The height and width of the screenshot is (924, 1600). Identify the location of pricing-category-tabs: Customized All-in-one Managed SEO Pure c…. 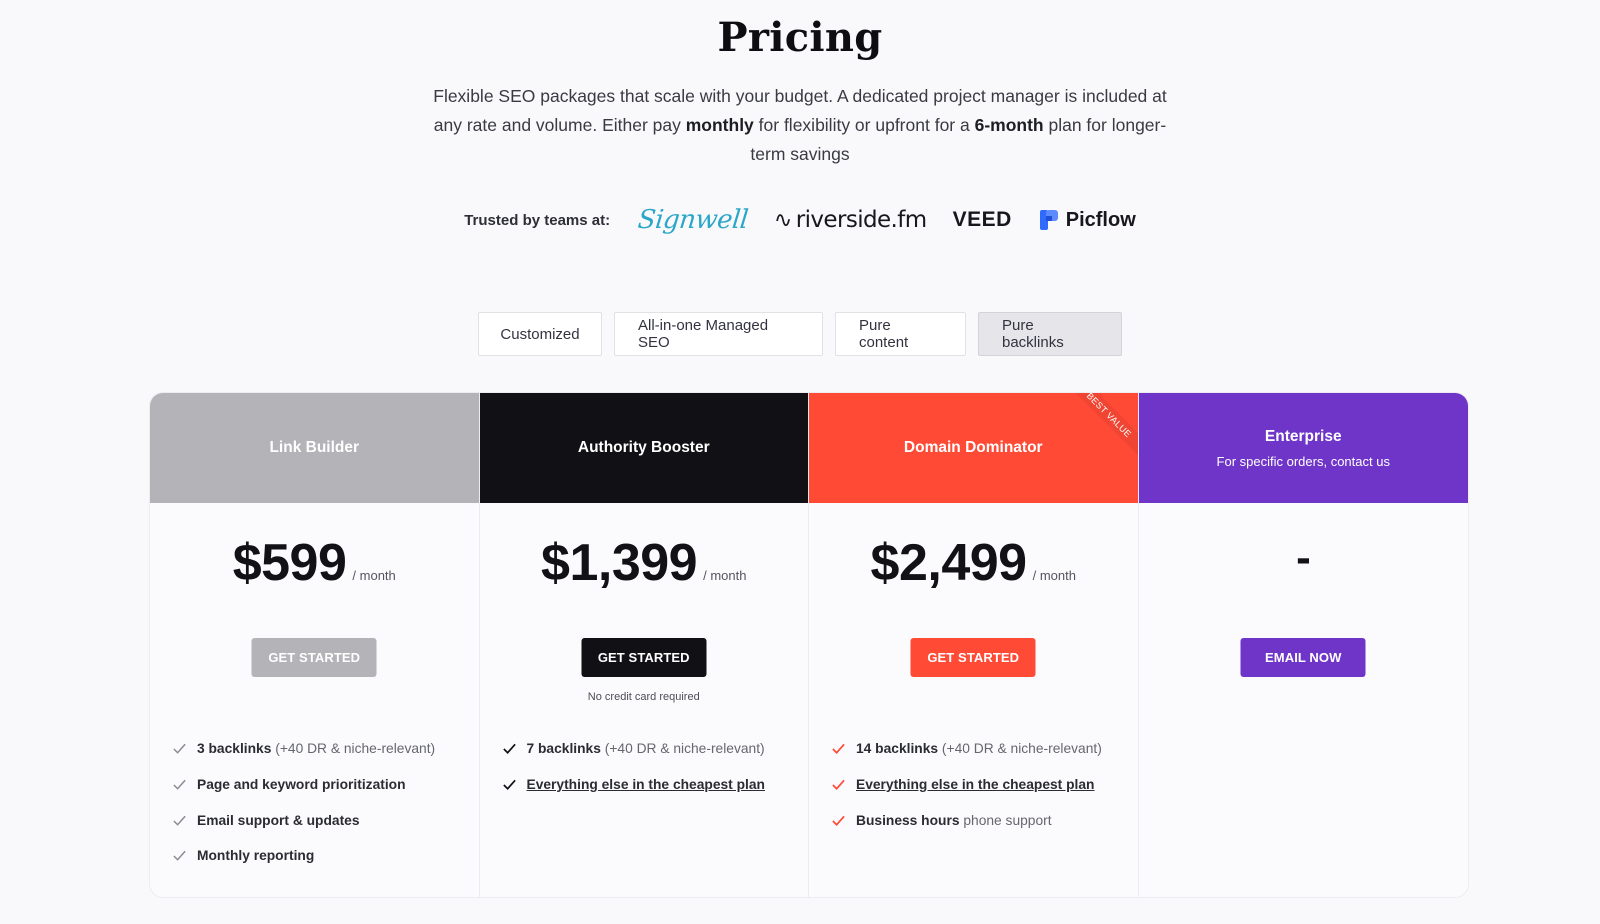
(800, 334).